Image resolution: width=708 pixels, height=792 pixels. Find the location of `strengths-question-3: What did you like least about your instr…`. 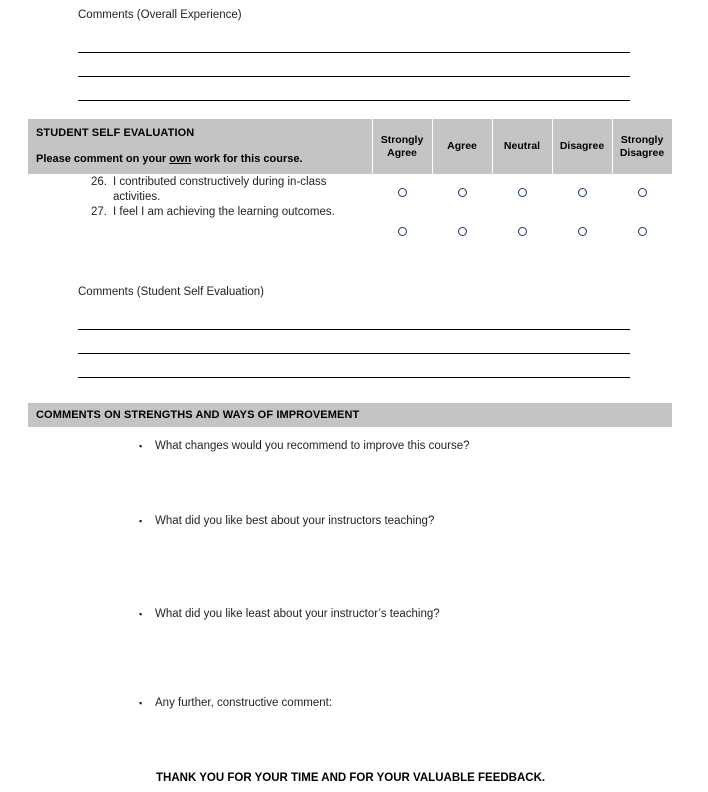

strengths-question-3: What did you like least about your instr… is located at coordinates (297, 614).